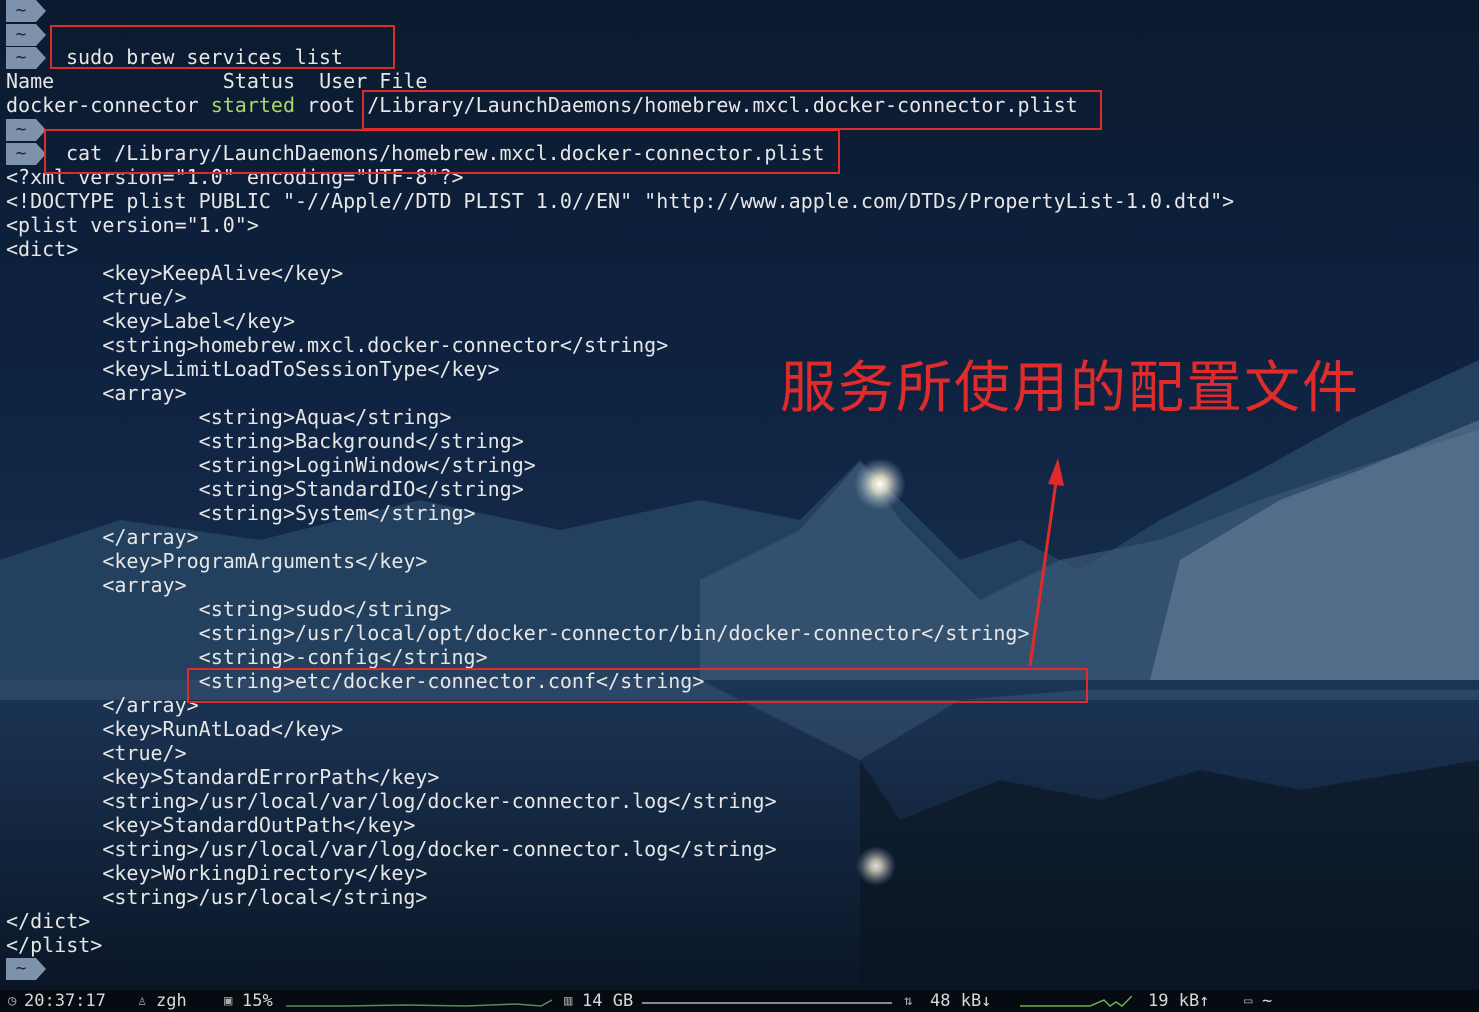 The image size is (1479, 1012). I want to click on current-directory: ~, so click(1267, 1001).